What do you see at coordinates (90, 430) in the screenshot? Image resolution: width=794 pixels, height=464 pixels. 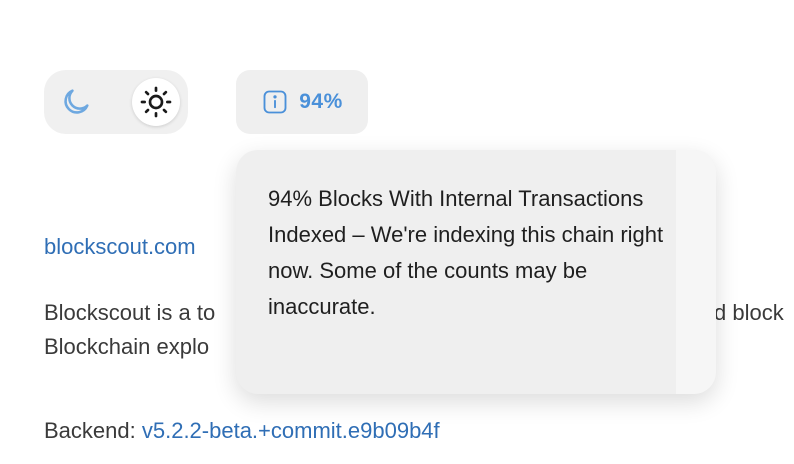 I see `backend-label: Backend:` at bounding box center [90, 430].